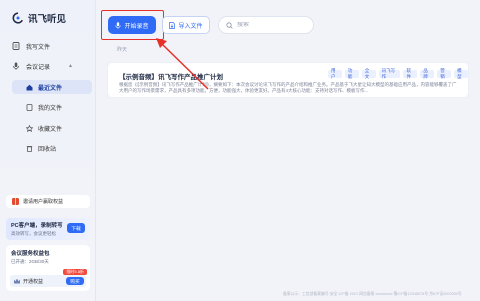 The height and width of the screenshot is (301, 480). Describe the element at coordinates (229, 25) in the screenshot. I see `search-icon` at that location.